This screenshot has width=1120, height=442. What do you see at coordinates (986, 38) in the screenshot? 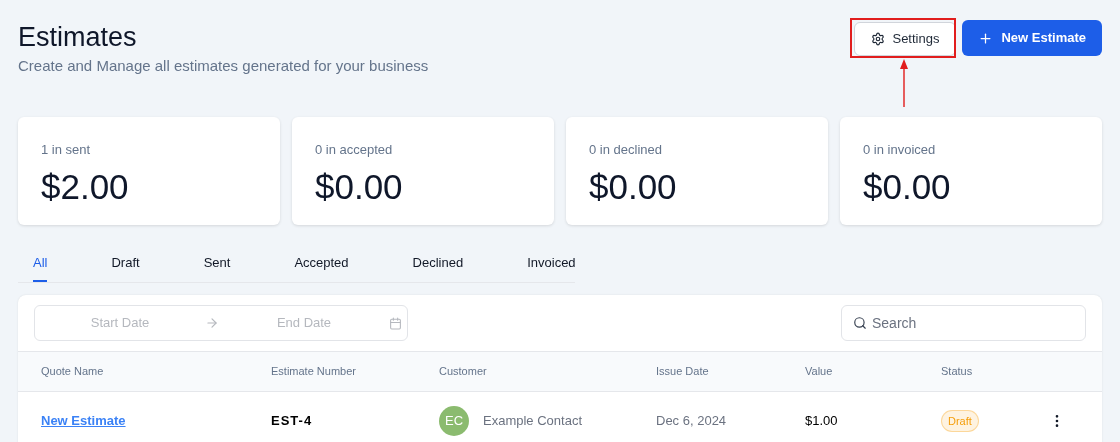
I see `plus-icon` at bounding box center [986, 38].